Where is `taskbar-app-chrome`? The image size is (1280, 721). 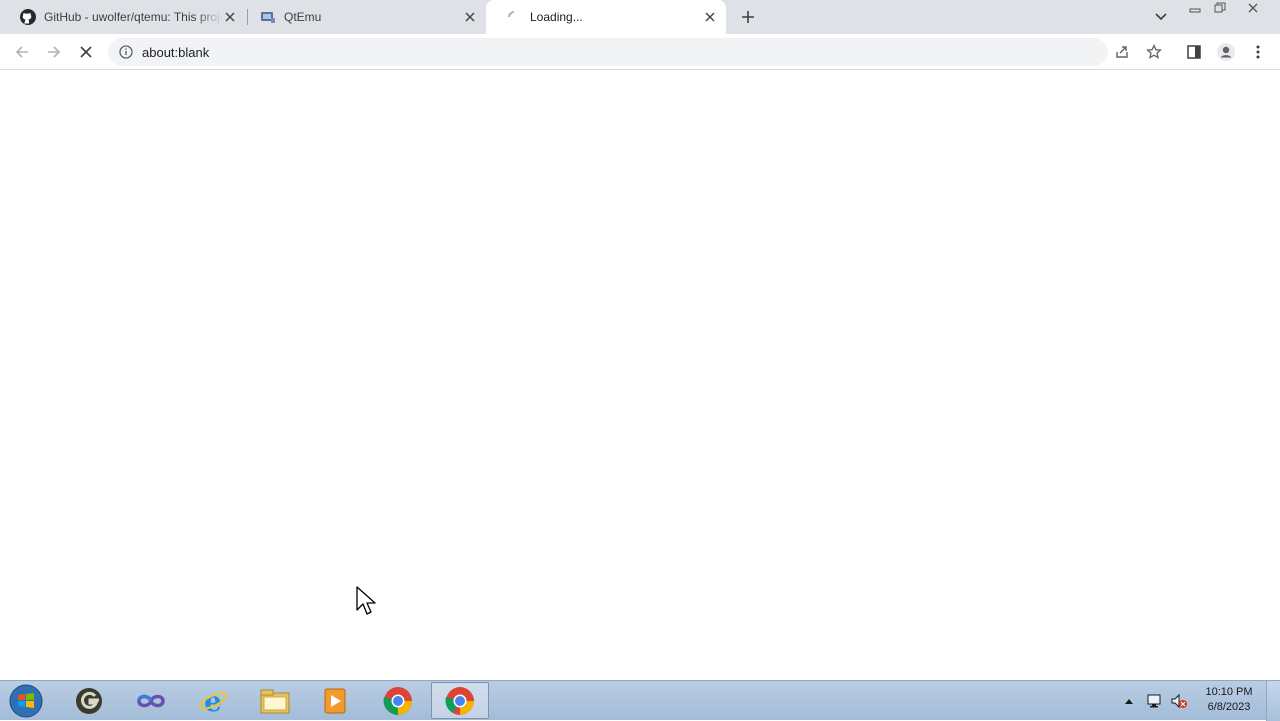 taskbar-app-chrome is located at coordinates (398, 700).